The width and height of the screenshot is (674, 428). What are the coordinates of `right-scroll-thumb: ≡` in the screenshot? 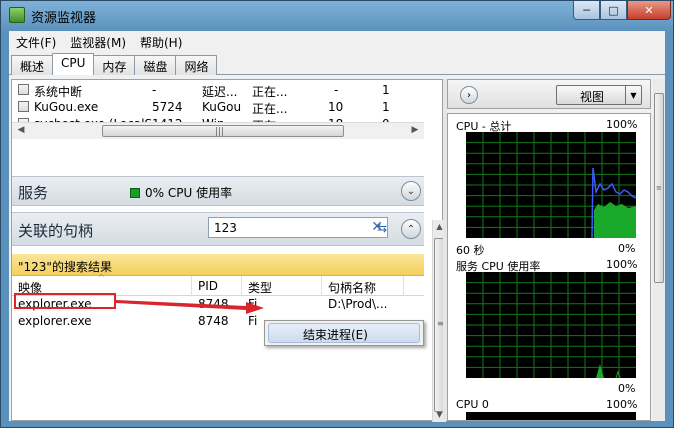 It's located at (659, 188).